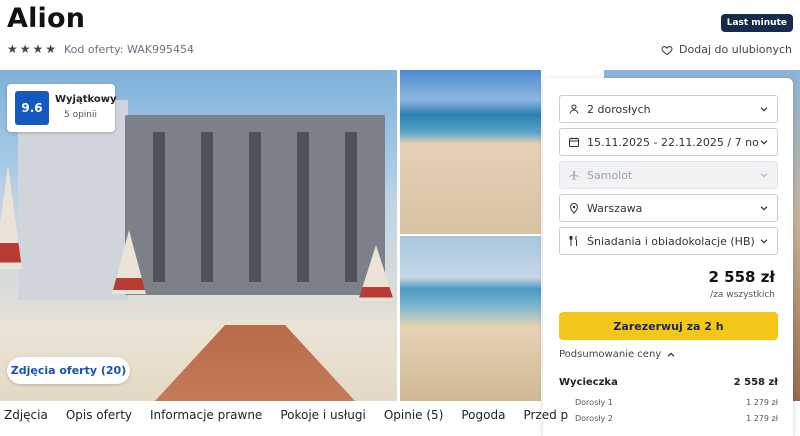 The image size is (800, 436). What do you see at coordinates (27, 422) in the screenshot?
I see `tab-photos: Zdjęcia` at bounding box center [27, 422].